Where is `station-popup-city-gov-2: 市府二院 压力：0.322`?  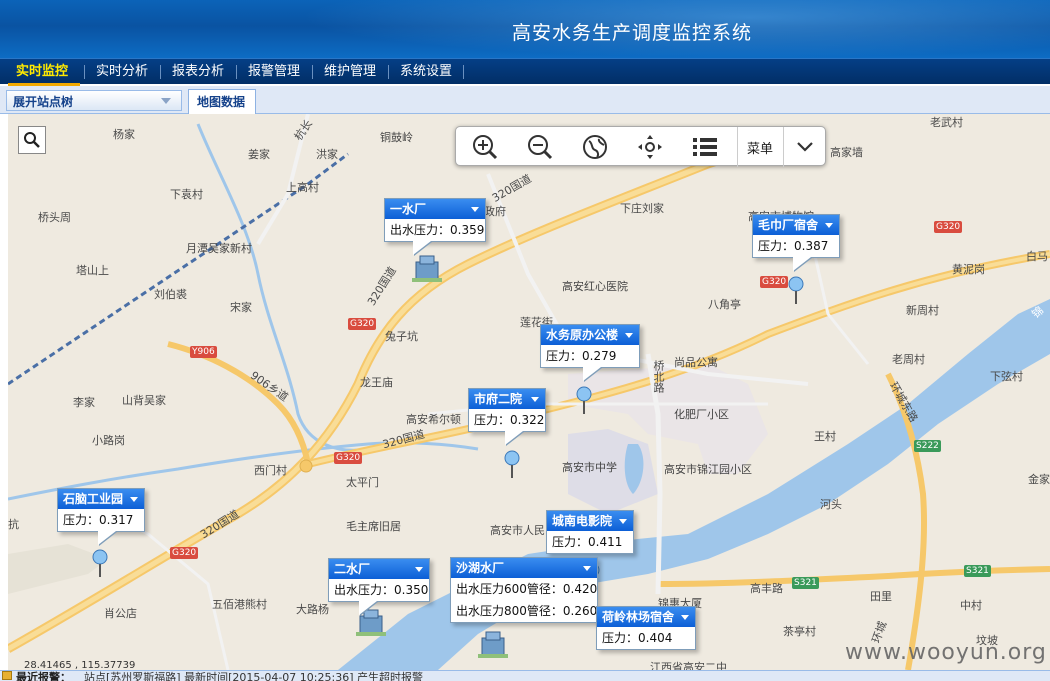
station-popup-city-gov-2: 市府二院 压力：0.322 is located at coordinates (507, 416).